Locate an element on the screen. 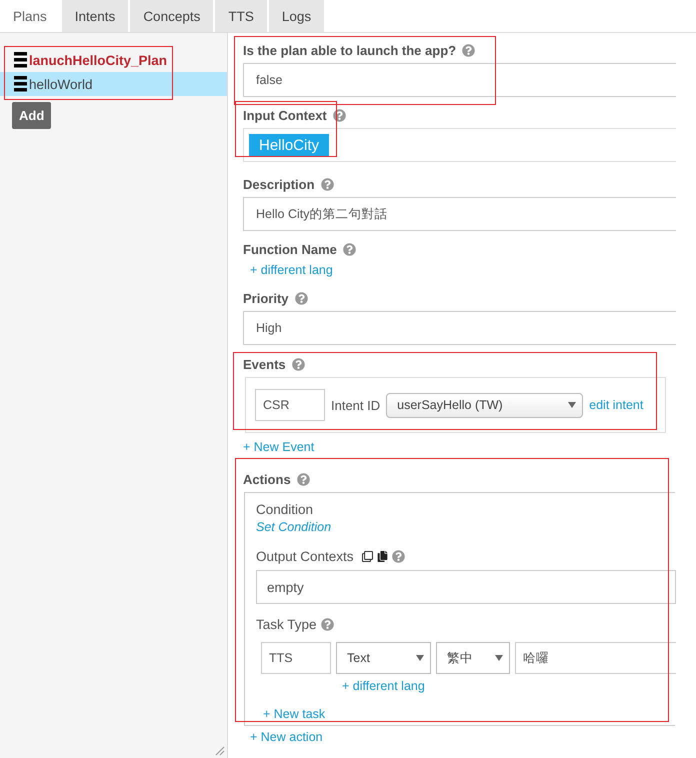  plan-item: lanuchHelloCity_Plan is located at coordinates (113, 60).